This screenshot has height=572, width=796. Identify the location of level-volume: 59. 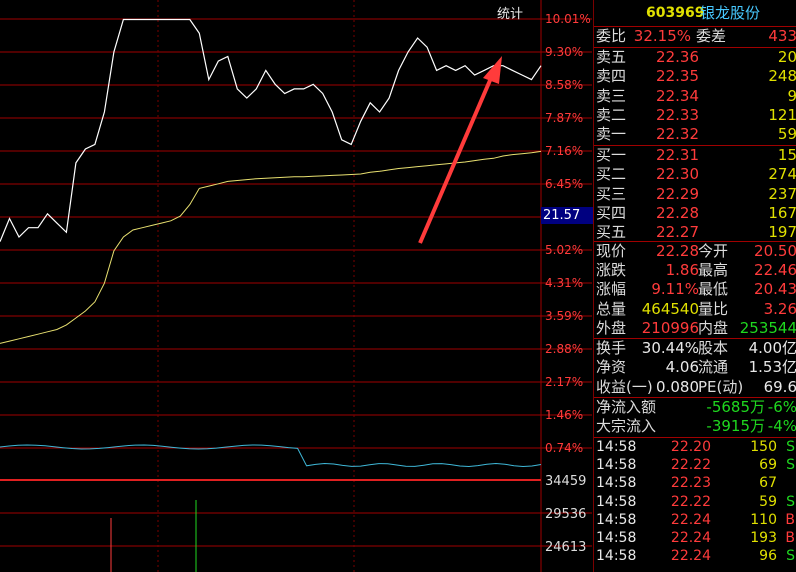
(786, 134).